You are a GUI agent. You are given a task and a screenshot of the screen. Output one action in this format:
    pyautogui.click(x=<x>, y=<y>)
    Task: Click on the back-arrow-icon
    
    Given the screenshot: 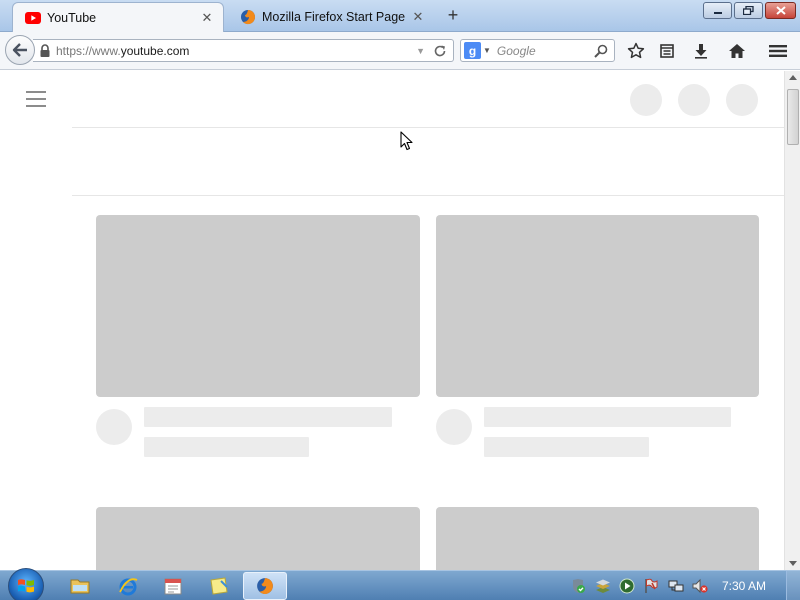 What is the action you would take?
    pyautogui.click(x=19, y=50)
    